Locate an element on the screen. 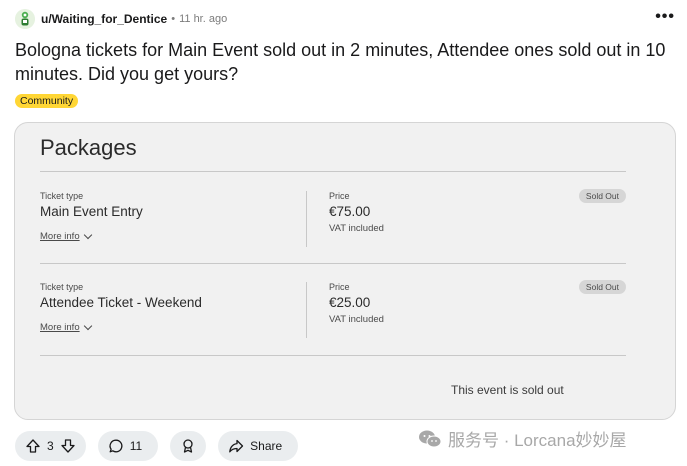 The width and height of the screenshot is (687, 466). ticket-type-value: Main Event Entry is located at coordinates (91, 211).